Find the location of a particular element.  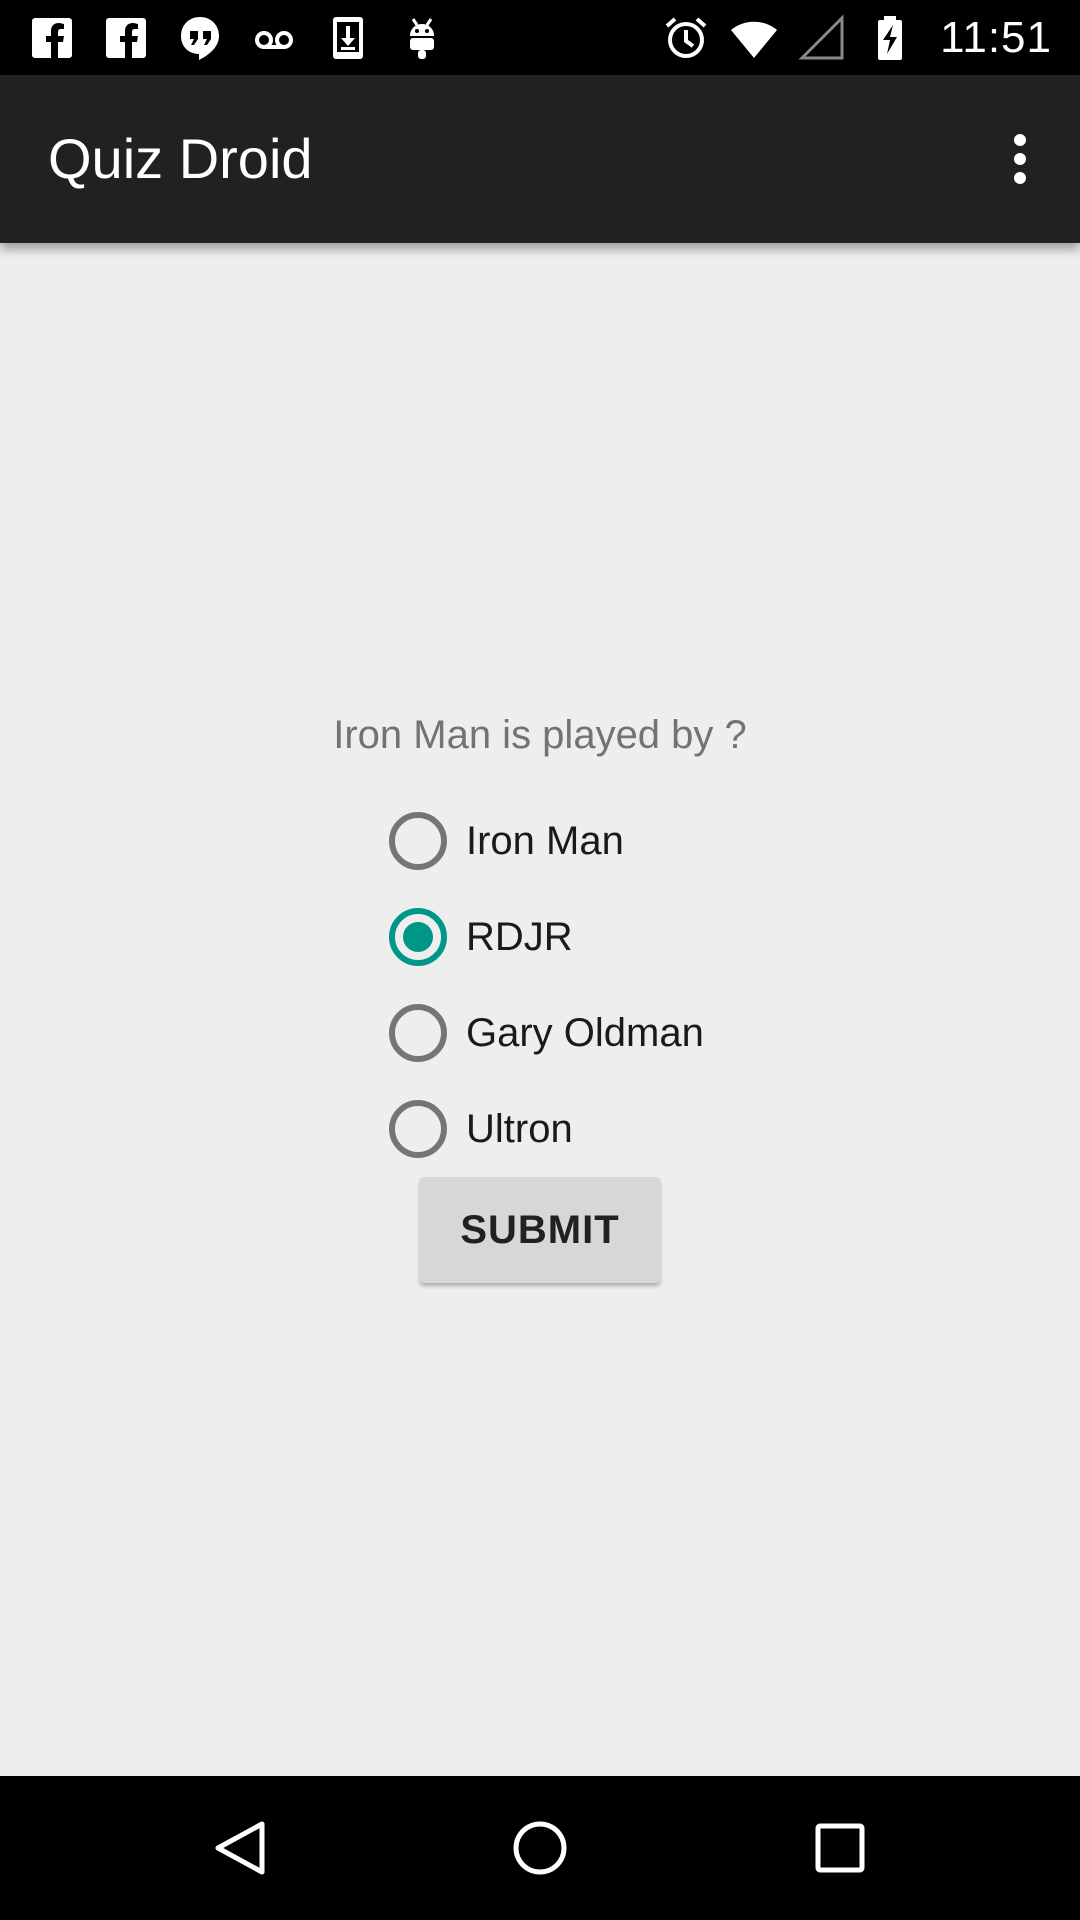

home-icon is located at coordinates (540, 1848).